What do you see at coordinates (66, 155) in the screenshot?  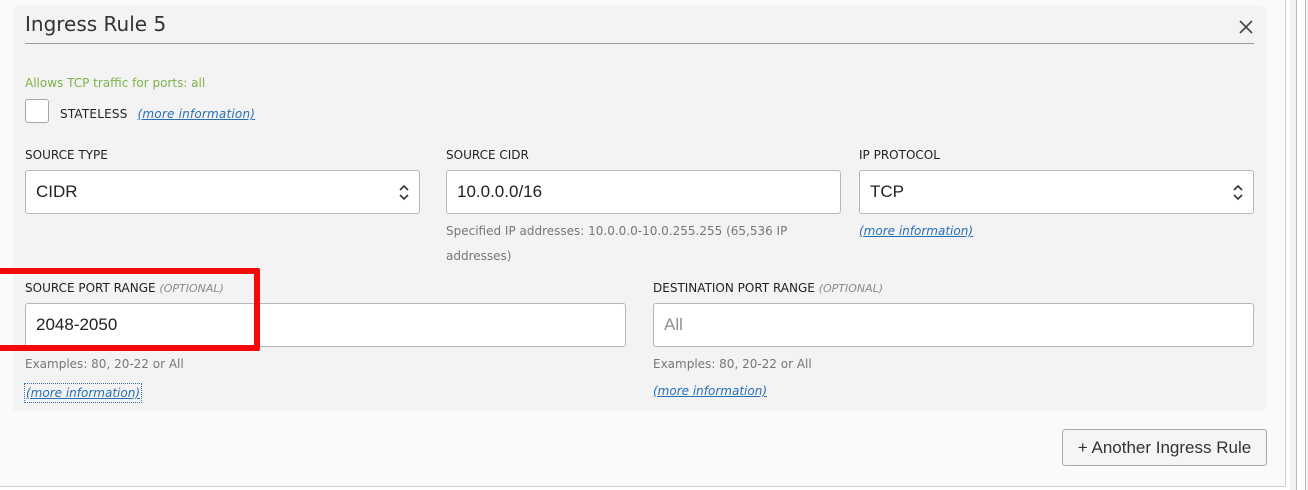 I see `source-type-label: SOURCE TYPE` at bounding box center [66, 155].